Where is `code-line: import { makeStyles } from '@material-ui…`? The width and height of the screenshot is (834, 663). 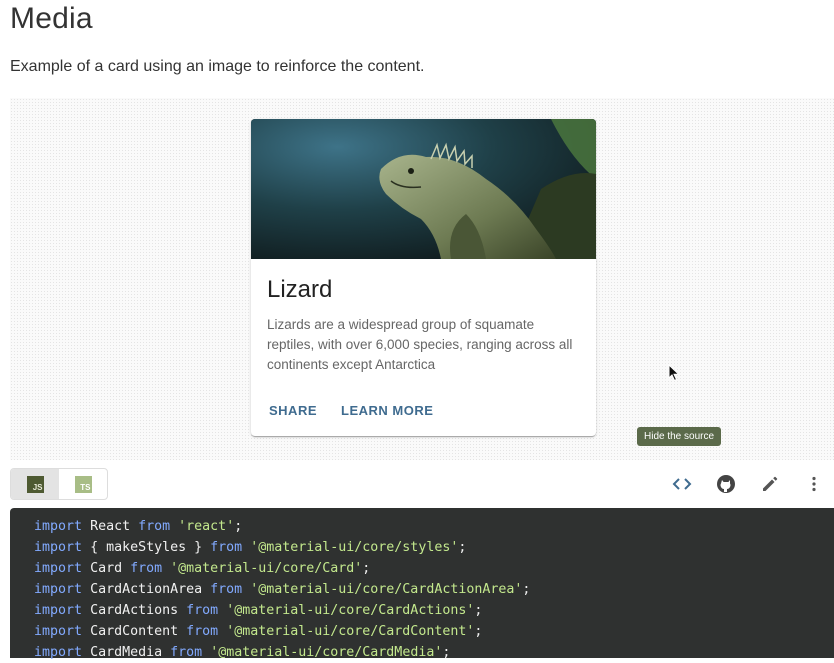 code-line: import { makeStyles } from '@material-ui… is located at coordinates (250, 547).